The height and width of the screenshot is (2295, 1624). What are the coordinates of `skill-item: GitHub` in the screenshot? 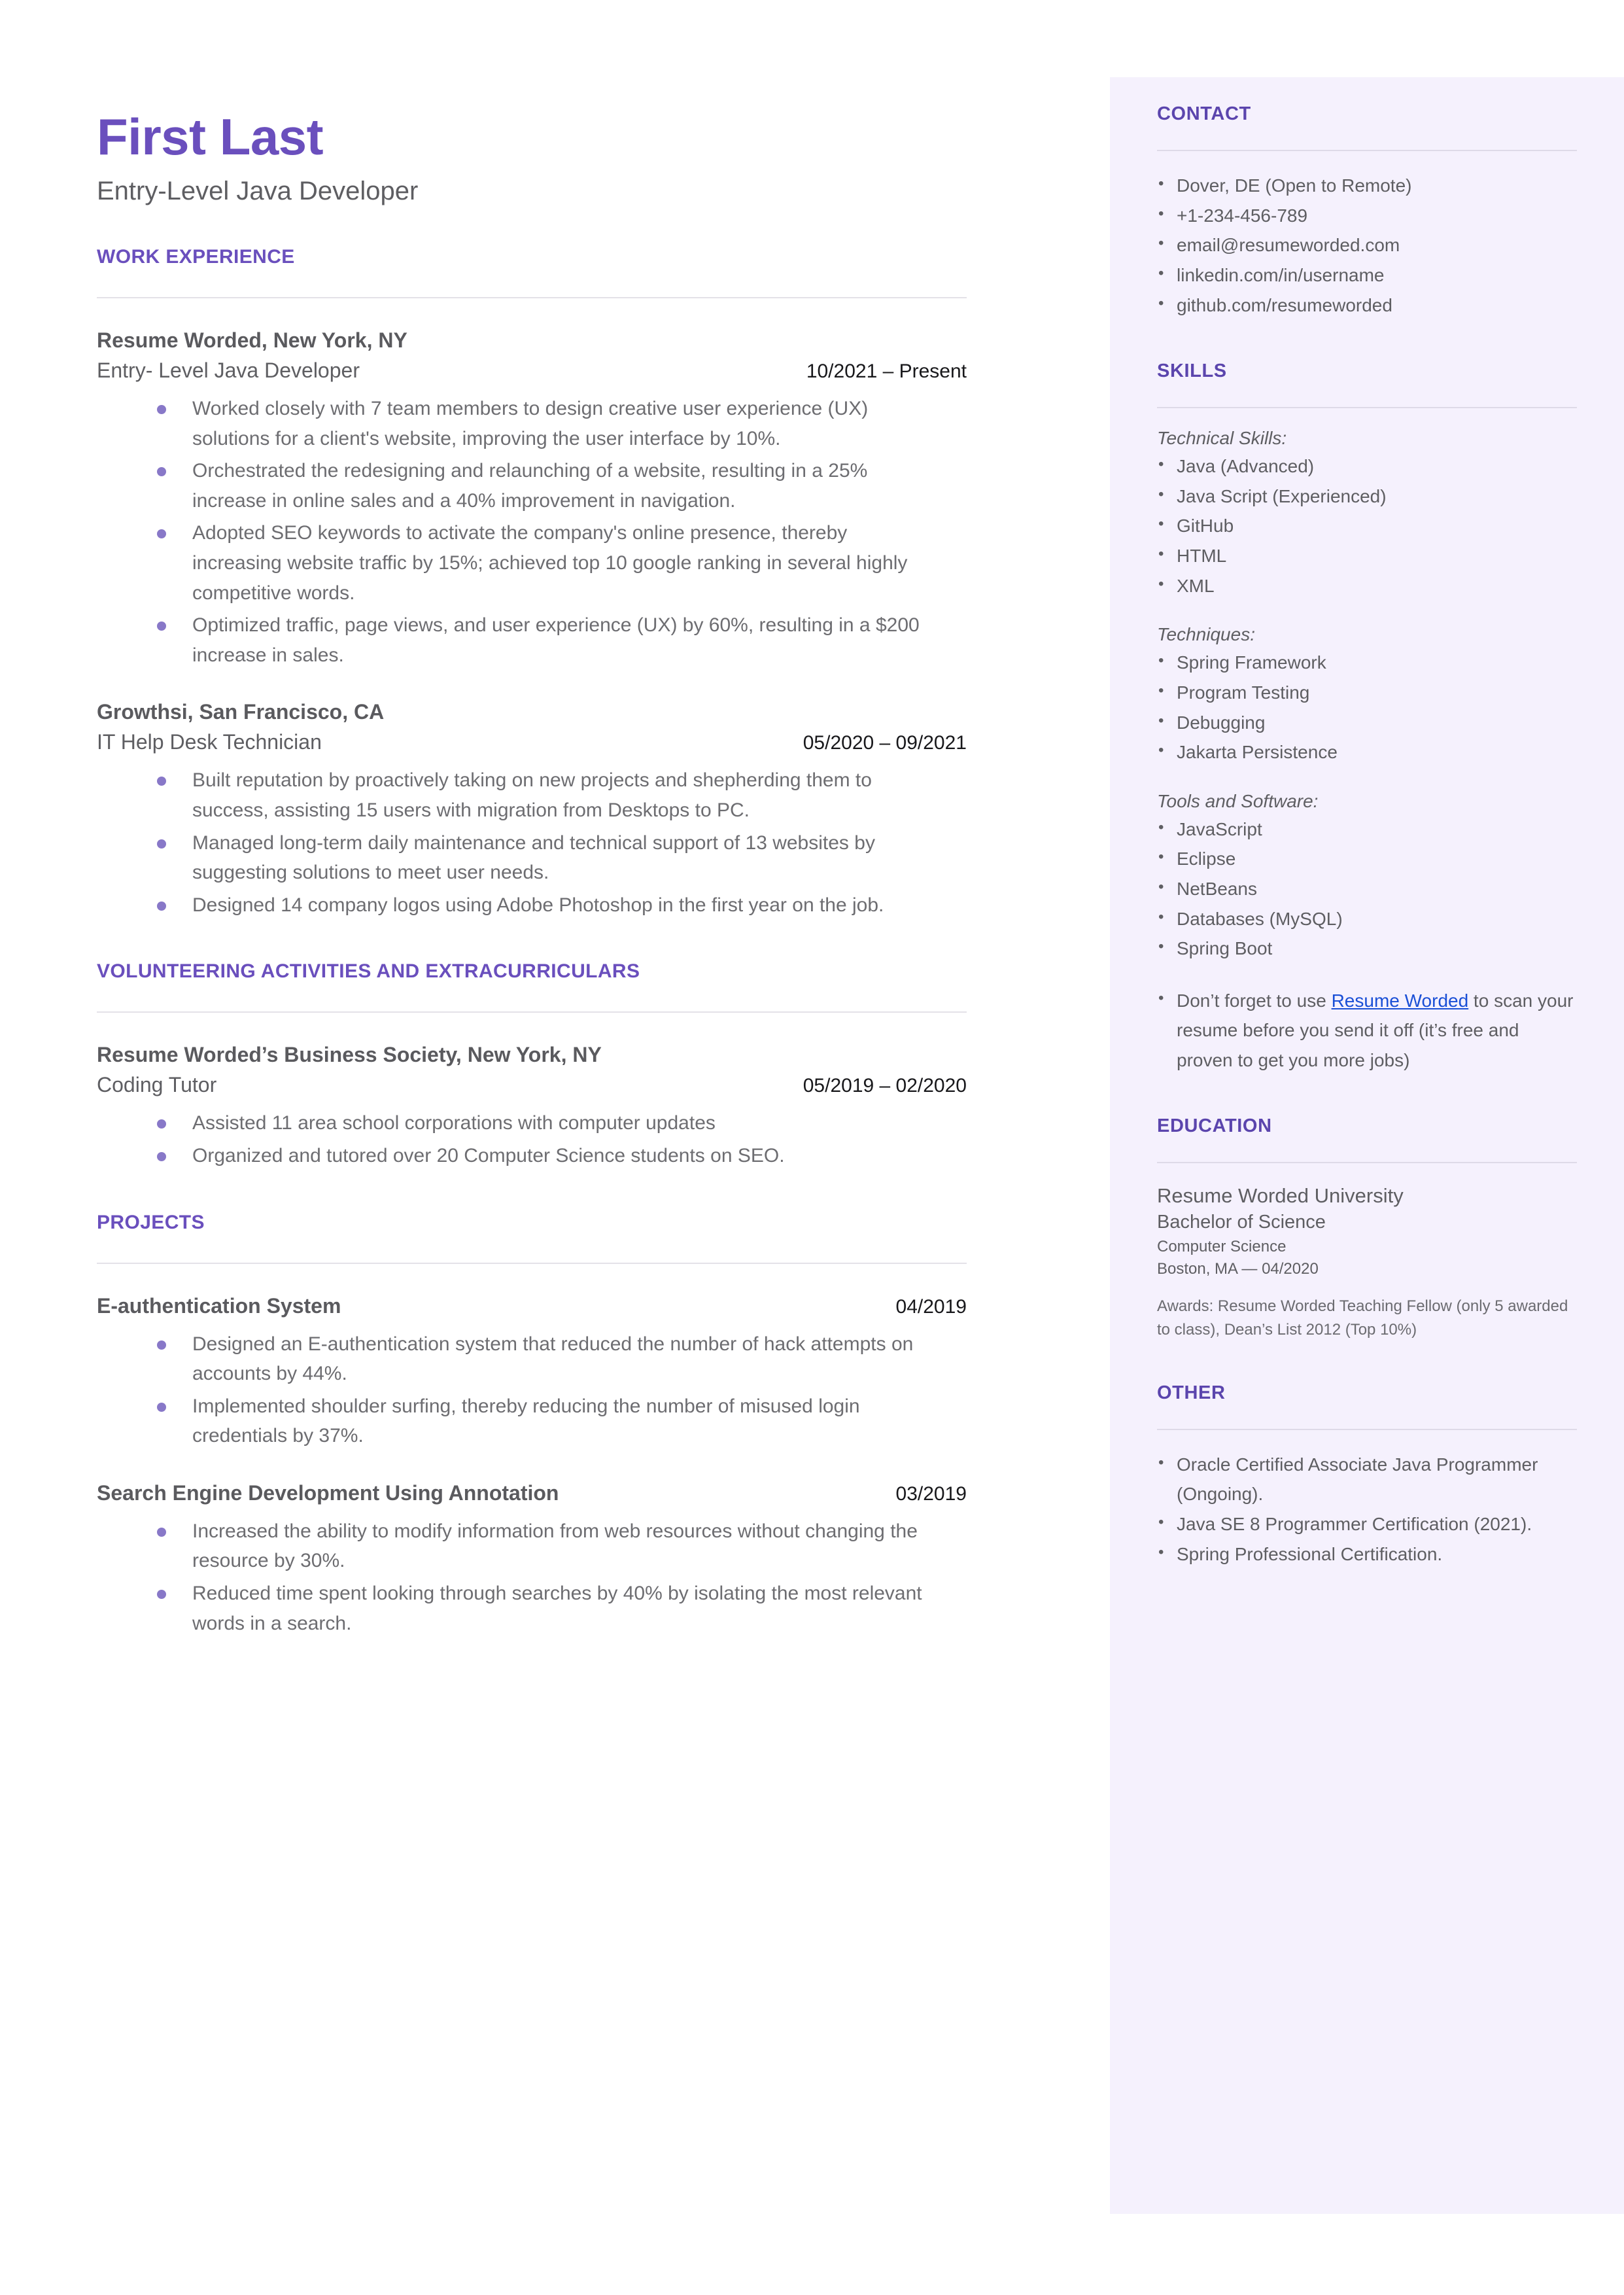 It's located at (1367, 526).